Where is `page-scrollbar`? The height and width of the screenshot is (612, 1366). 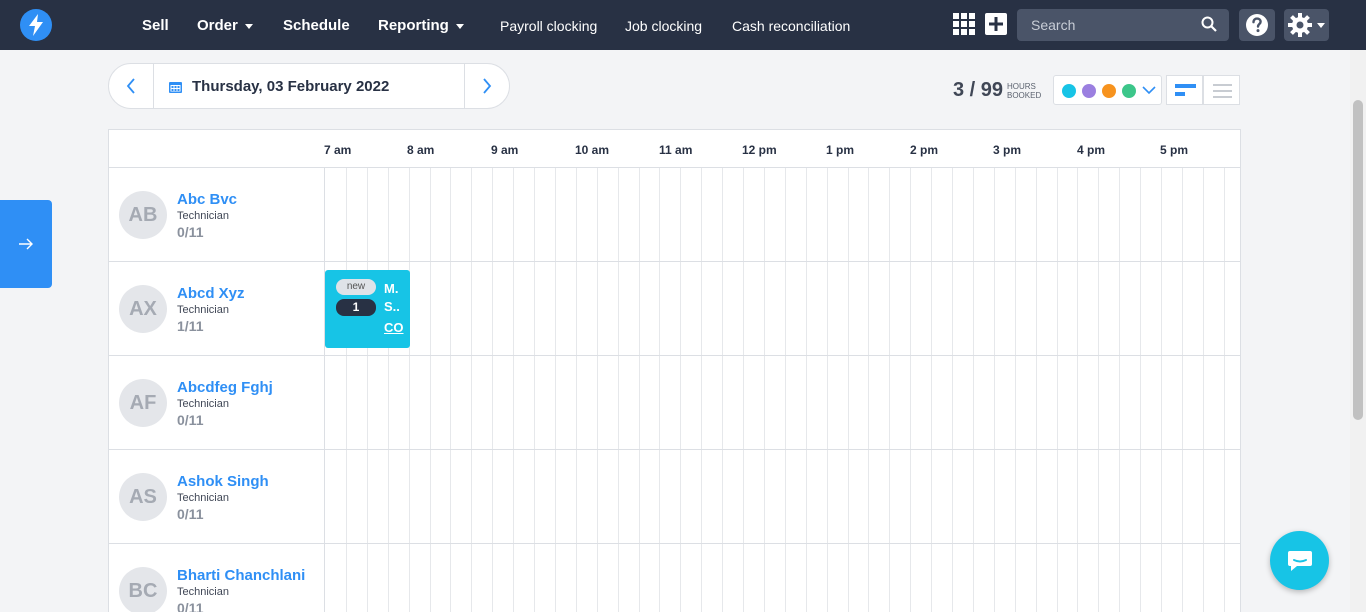
page-scrollbar is located at coordinates (1358, 331).